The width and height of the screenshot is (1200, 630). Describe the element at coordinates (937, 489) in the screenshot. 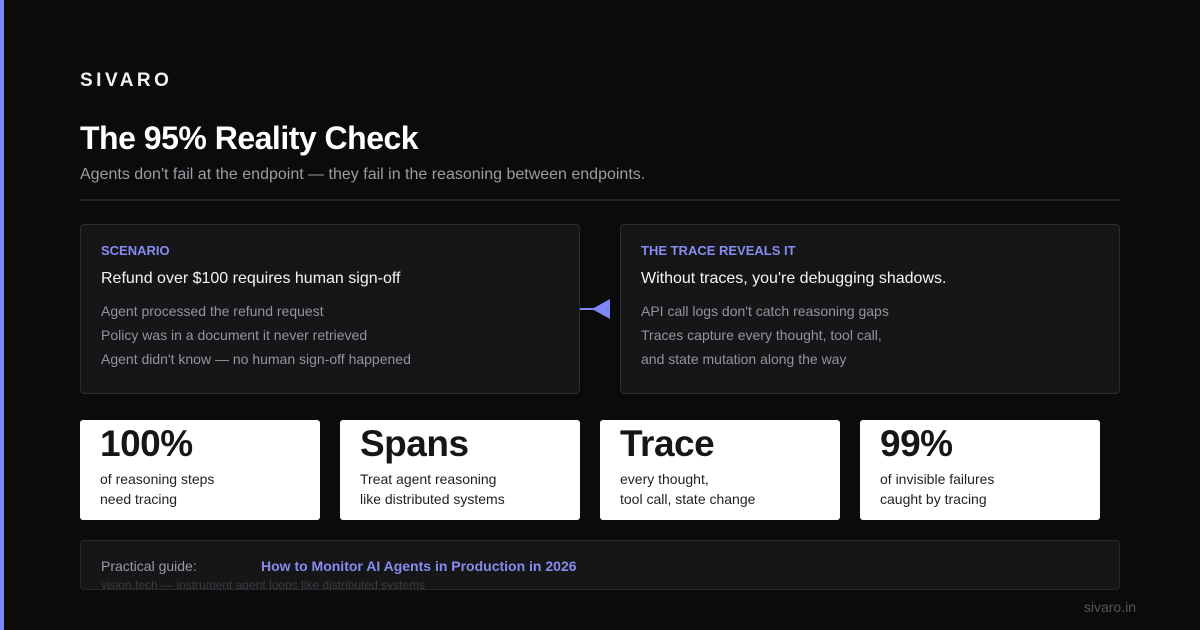

I see `stat-description: of invisible failures caught by tracing` at that location.